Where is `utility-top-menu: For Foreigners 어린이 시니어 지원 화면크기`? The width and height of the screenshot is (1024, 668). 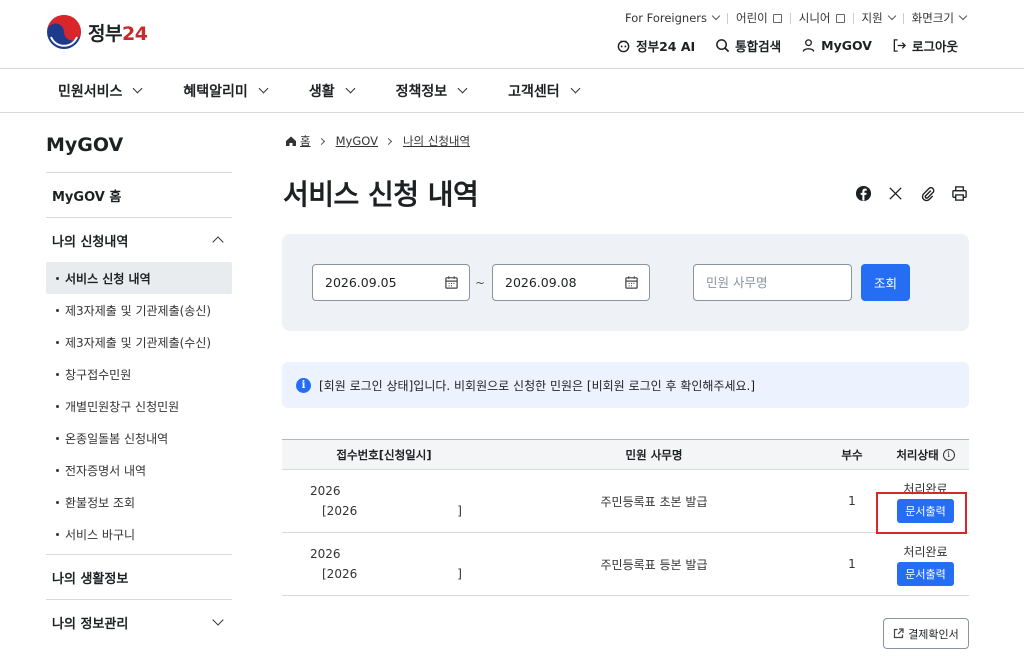 utility-top-menu: For Foreigners 어린이 시니어 지원 화면크기 is located at coordinates (796, 18).